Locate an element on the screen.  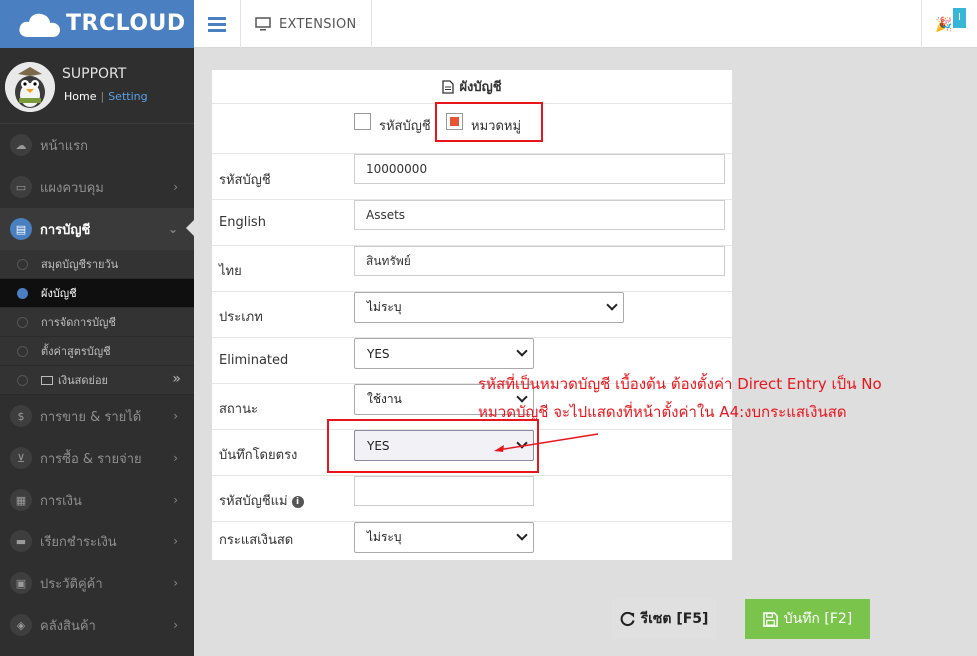
cashflow-label: กระแสเงินสด is located at coordinates (256, 540).